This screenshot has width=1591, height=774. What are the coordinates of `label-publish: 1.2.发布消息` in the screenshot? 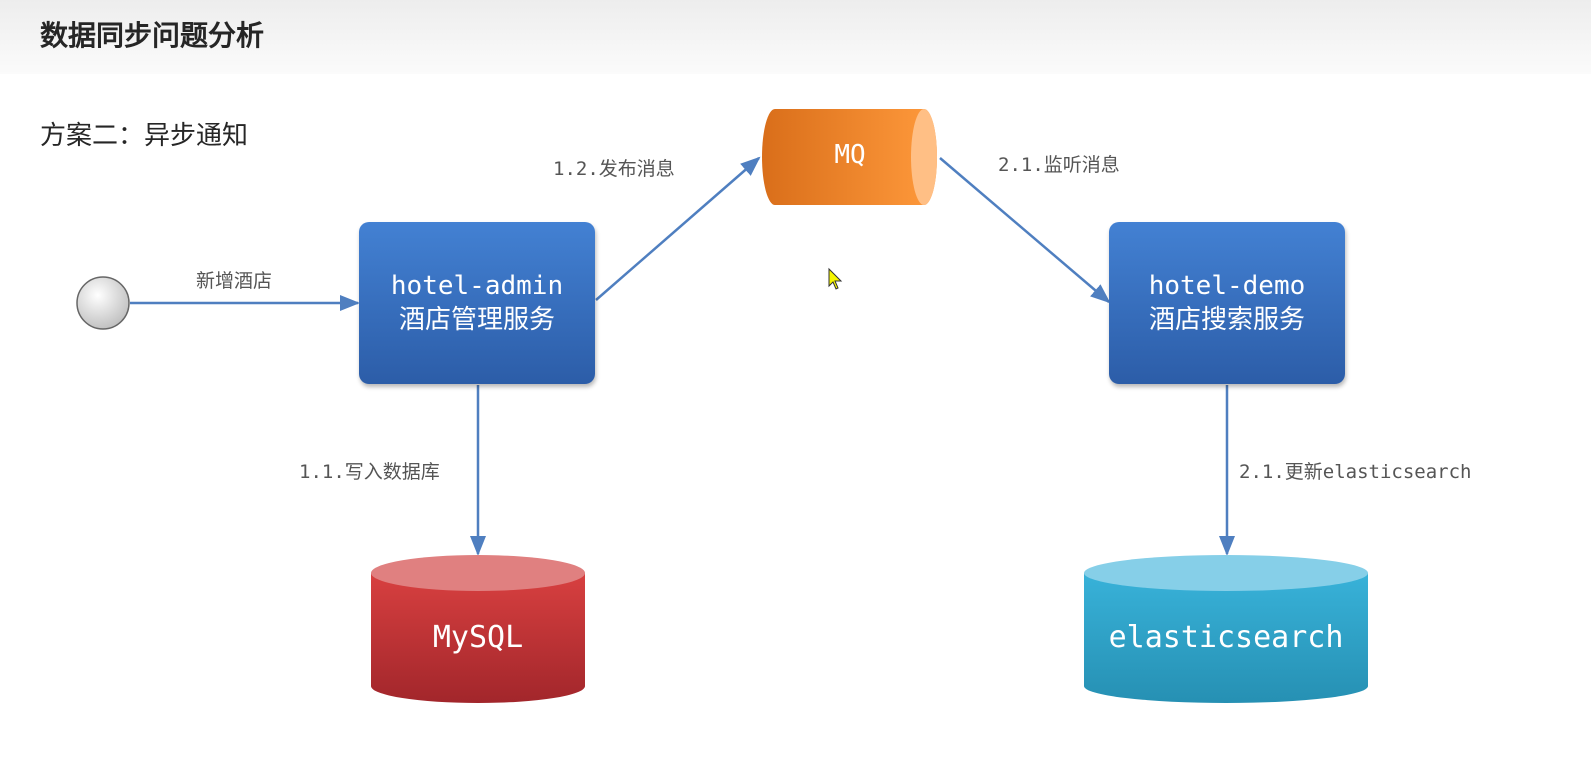 It's located at (614, 169).